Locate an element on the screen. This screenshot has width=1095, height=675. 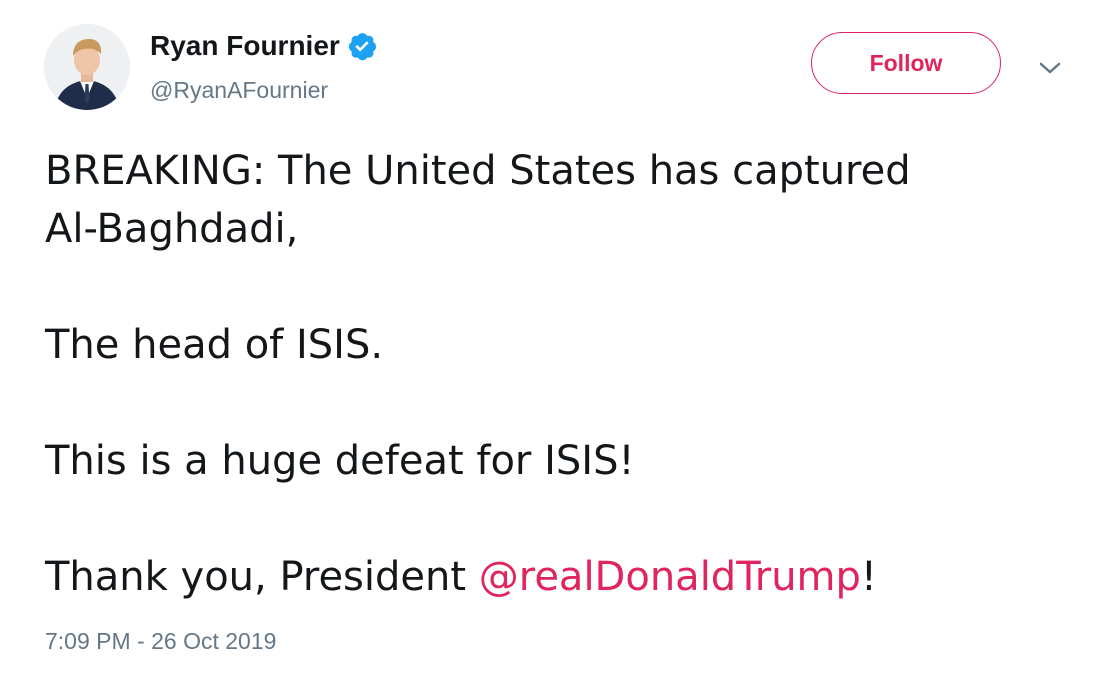
tweet-line: Al-Baghdadi, is located at coordinates (172, 229).